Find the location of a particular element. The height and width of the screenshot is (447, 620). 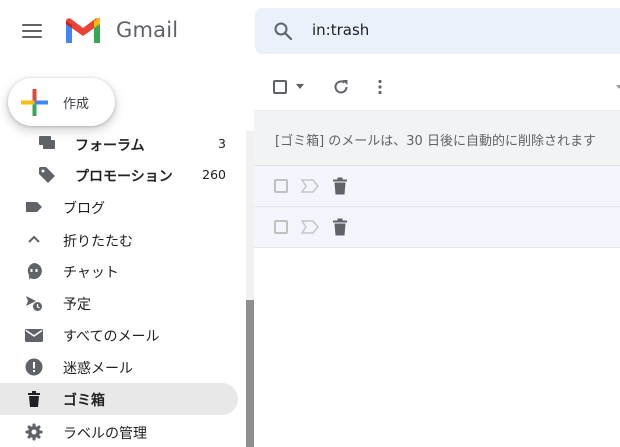

sidebar-item-collapse: 折りたたむ is located at coordinates (119, 240).